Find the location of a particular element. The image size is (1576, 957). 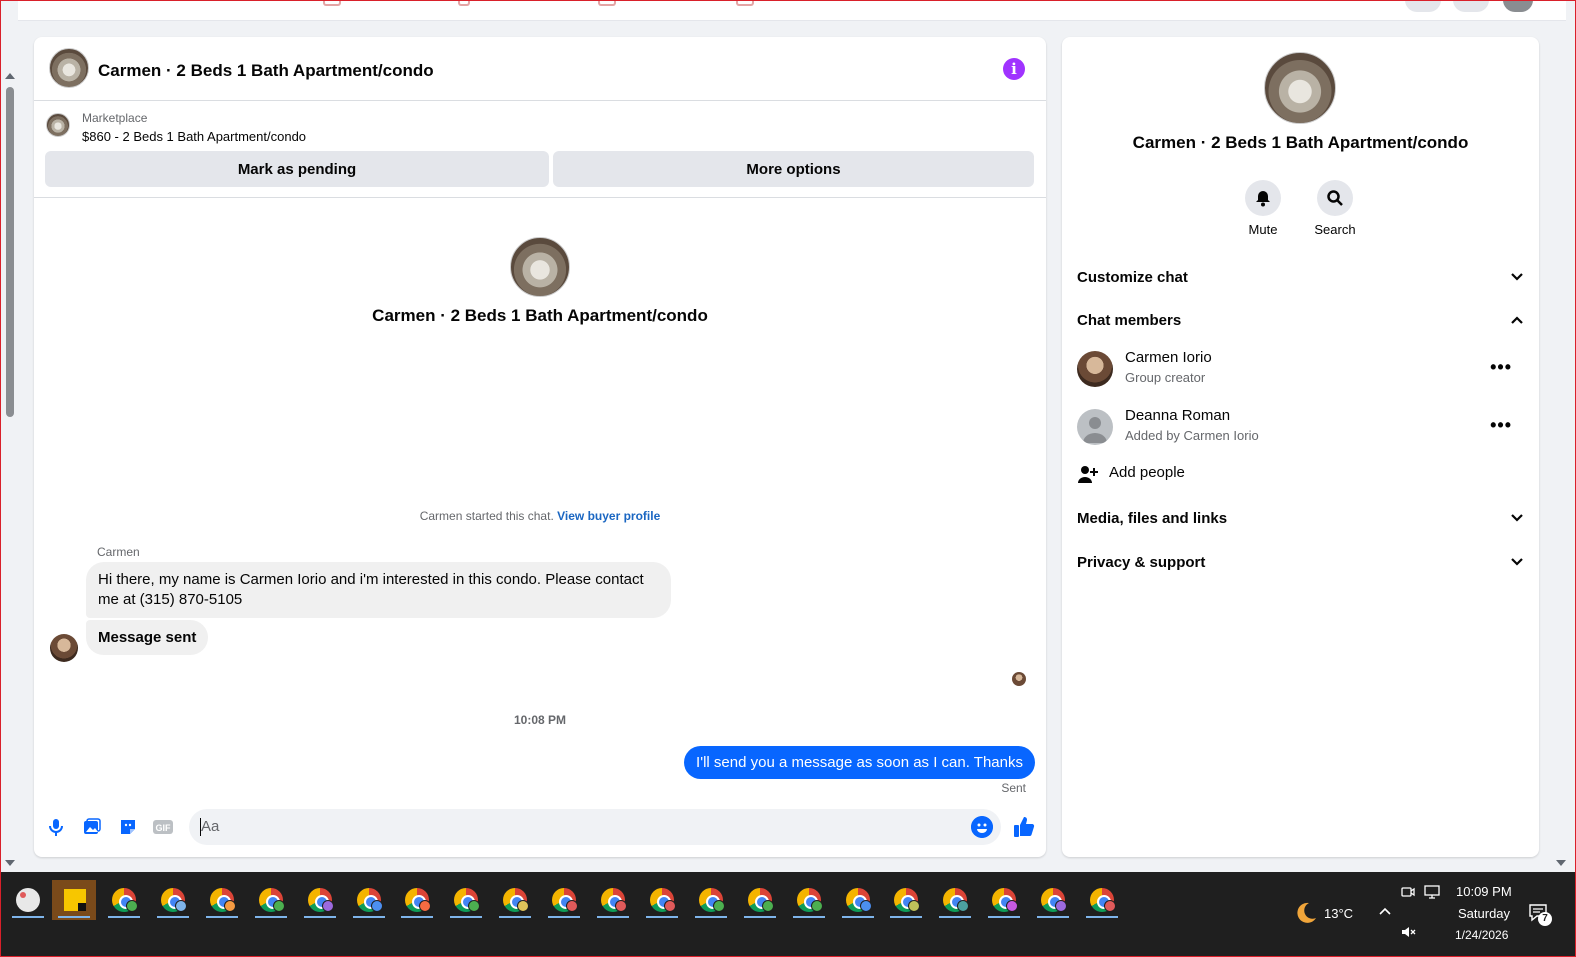

paint-app-icon is located at coordinates (28, 900).